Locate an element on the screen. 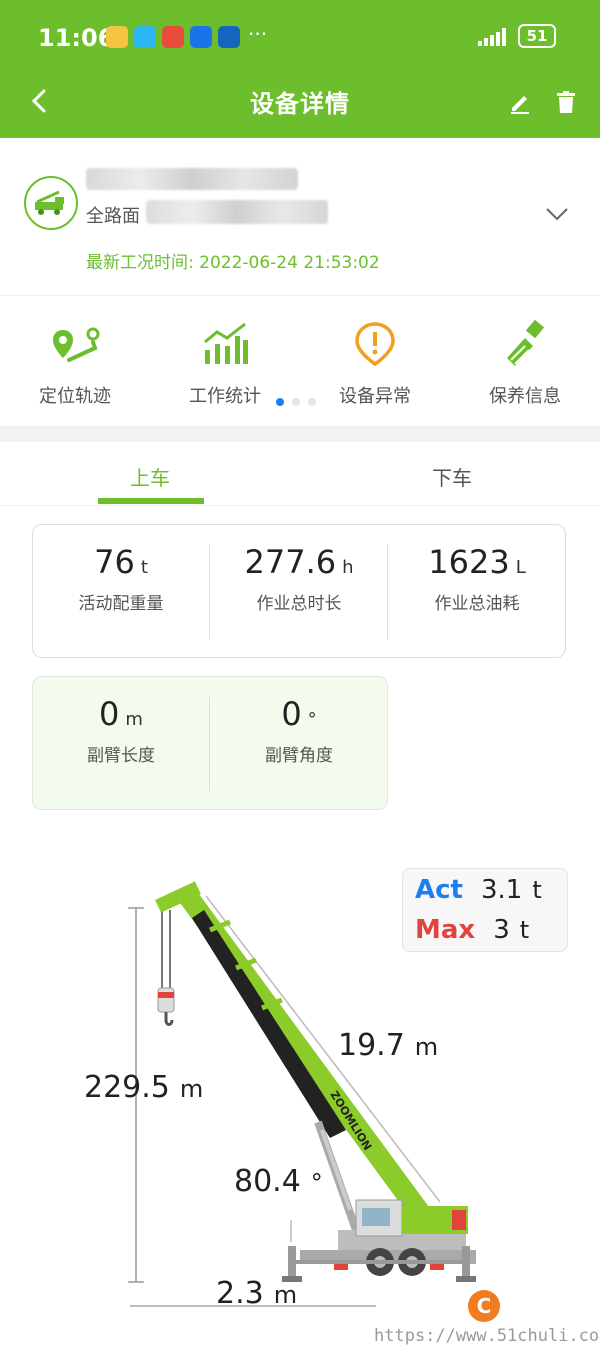  section-divider is located at coordinates (300, 434).